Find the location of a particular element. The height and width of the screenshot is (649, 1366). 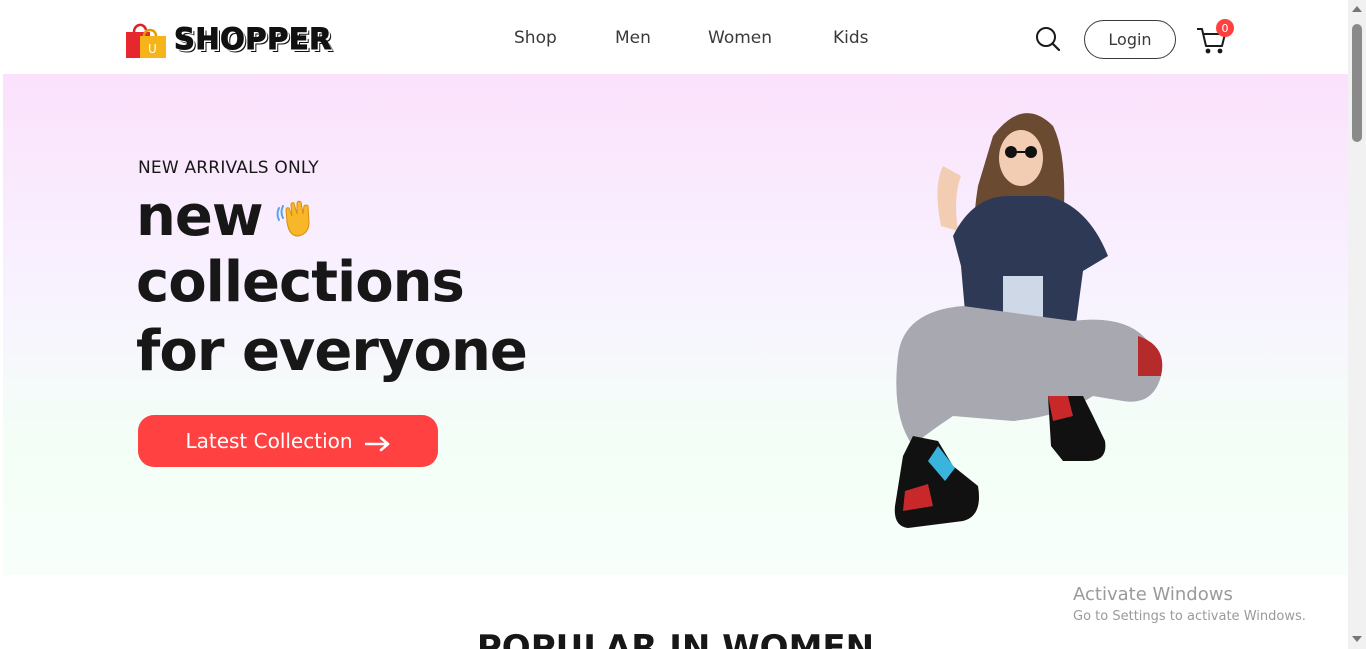

login-button: Login is located at coordinates (1130, 39).